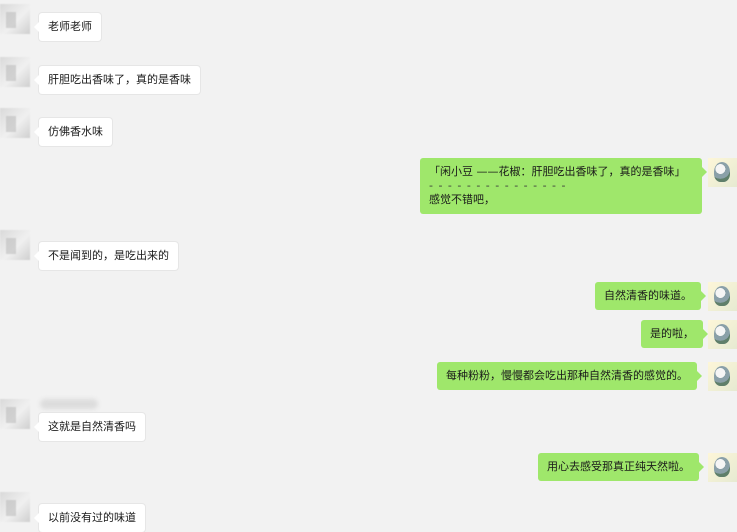 This screenshot has height=532, width=737. Describe the element at coordinates (119, 79) in the screenshot. I see `message-text: 肝胆吃出香味了，真的是香味` at that location.